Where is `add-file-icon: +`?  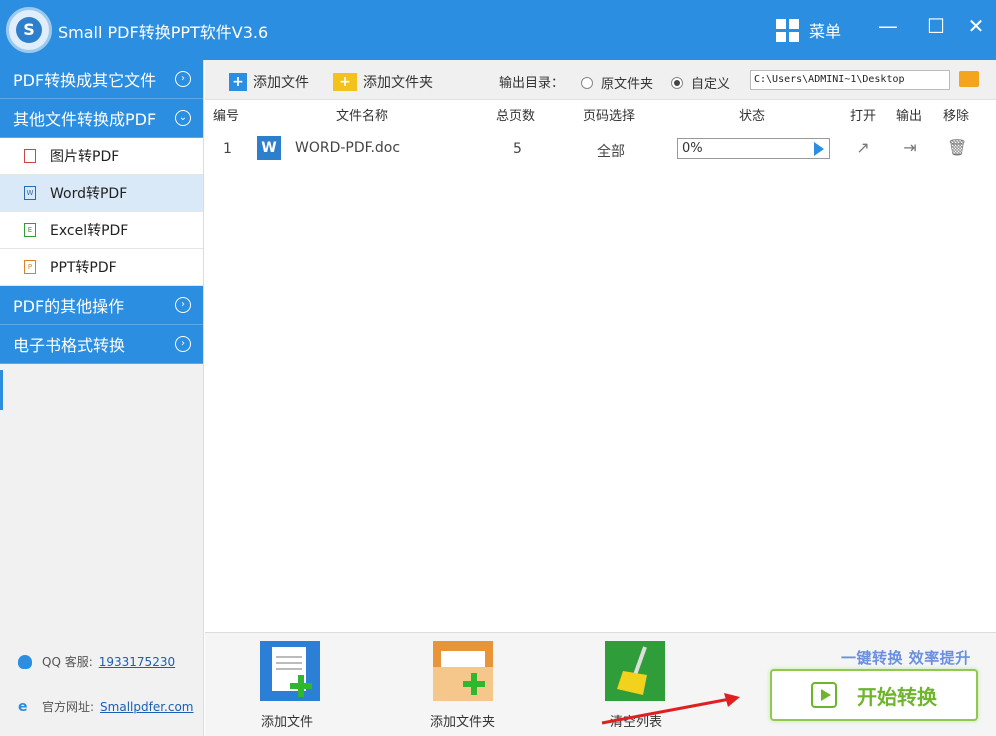
add-file-icon: + is located at coordinates (238, 82).